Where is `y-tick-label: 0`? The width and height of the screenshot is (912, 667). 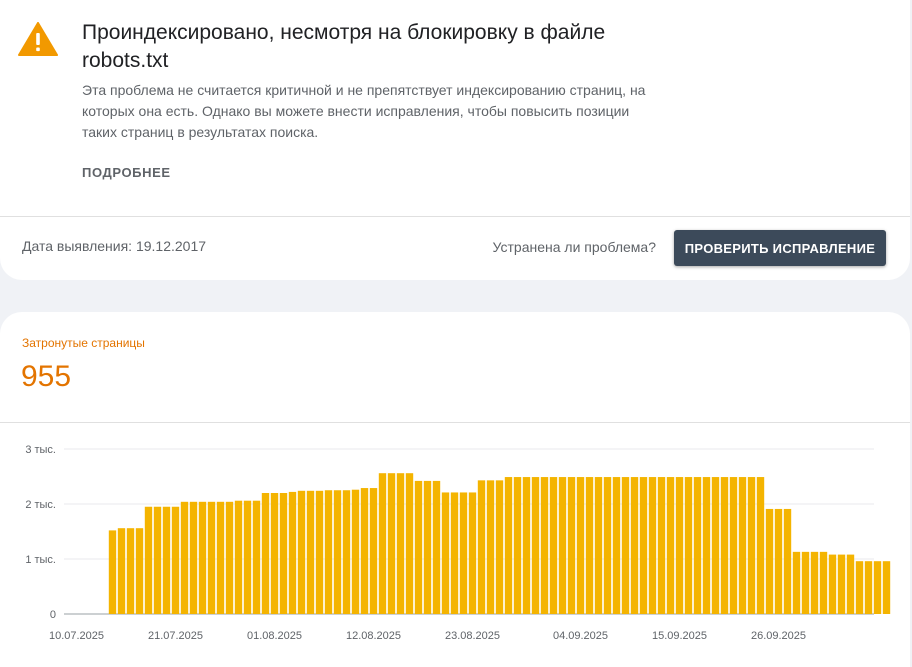 y-tick-label: 0 is located at coordinates (53, 615).